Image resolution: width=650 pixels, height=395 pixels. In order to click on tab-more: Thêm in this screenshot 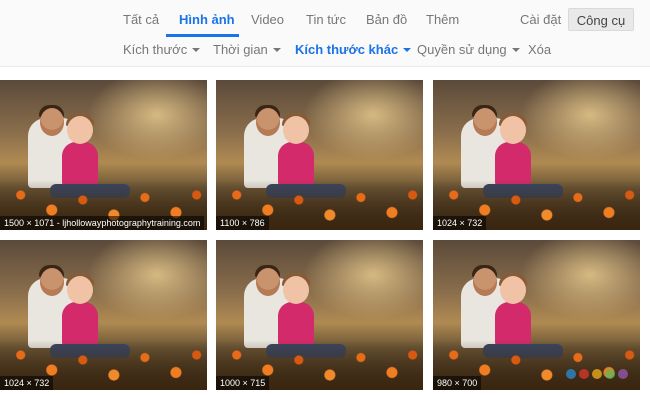, I will do `click(442, 19)`.